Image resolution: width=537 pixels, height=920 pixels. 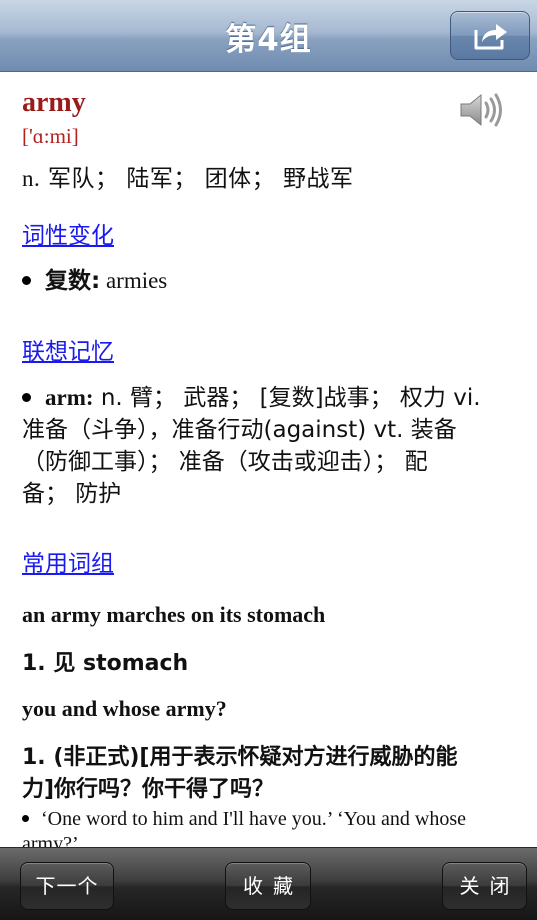 What do you see at coordinates (225, 462) in the screenshot?
I see `association-line: （防御工事）； 准备（攻击或迎击）； 配` at bounding box center [225, 462].